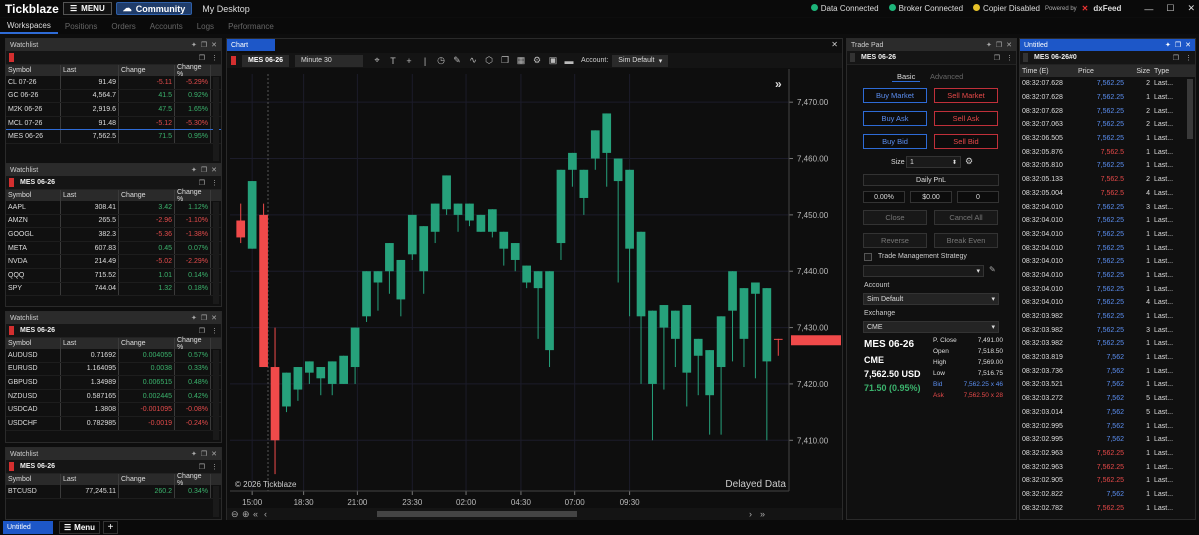 This screenshot has height=535, width=1199. What do you see at coordinates (377, 60) in the screenshot?
I see `crosshair-icon: ⌖` at bounding box center [377, 60].